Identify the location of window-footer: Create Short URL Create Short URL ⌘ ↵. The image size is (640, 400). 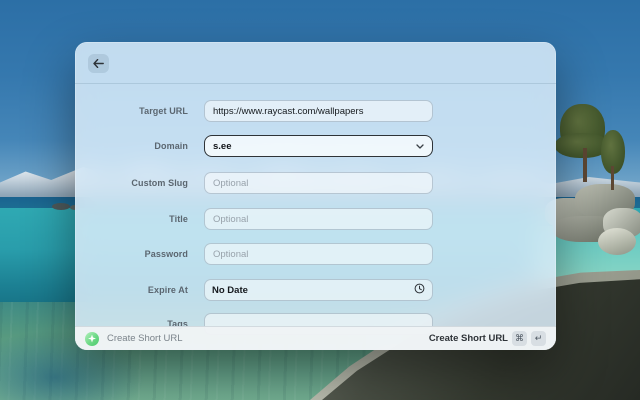
(315, 338).